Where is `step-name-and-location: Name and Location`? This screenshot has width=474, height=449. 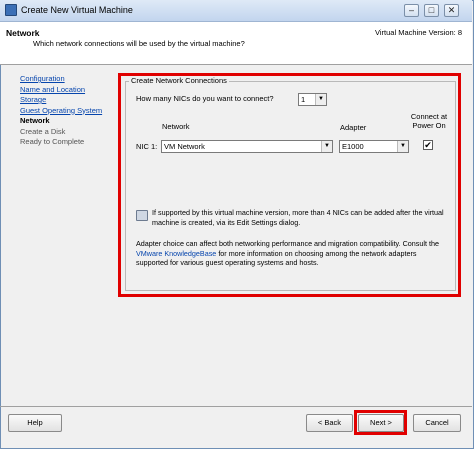 step-name-and-location: Name and Location is located at coordinates (70, 90).